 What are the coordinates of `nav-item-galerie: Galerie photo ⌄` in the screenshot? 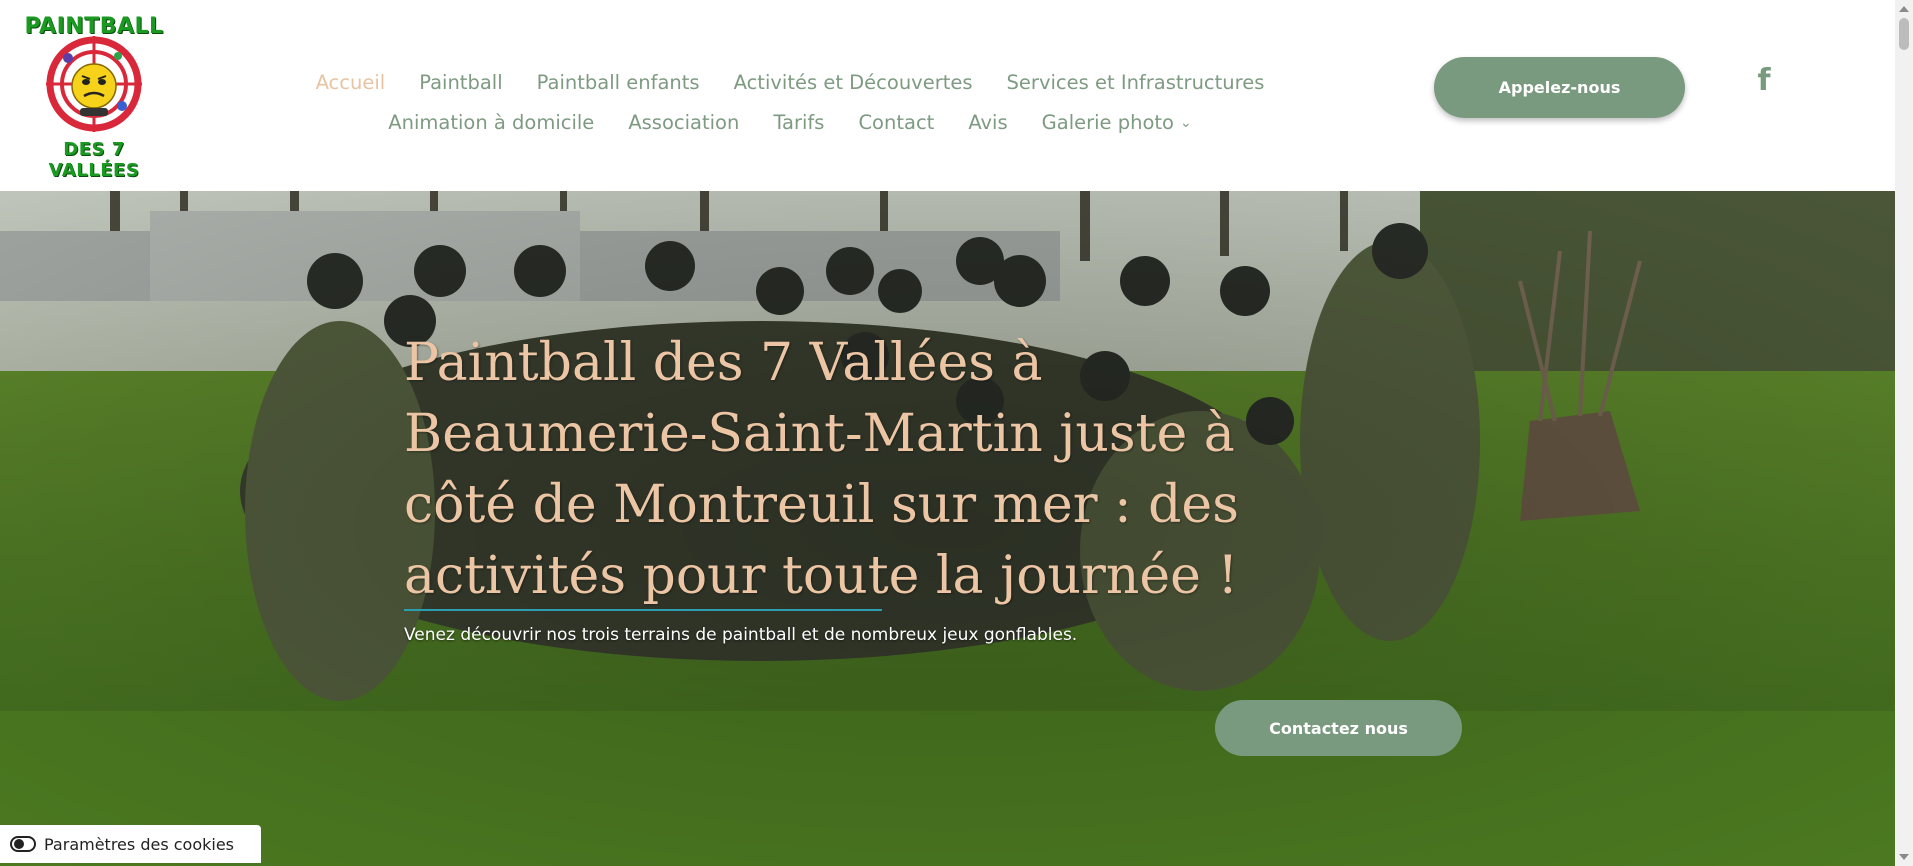 It's located at (1117, 123).